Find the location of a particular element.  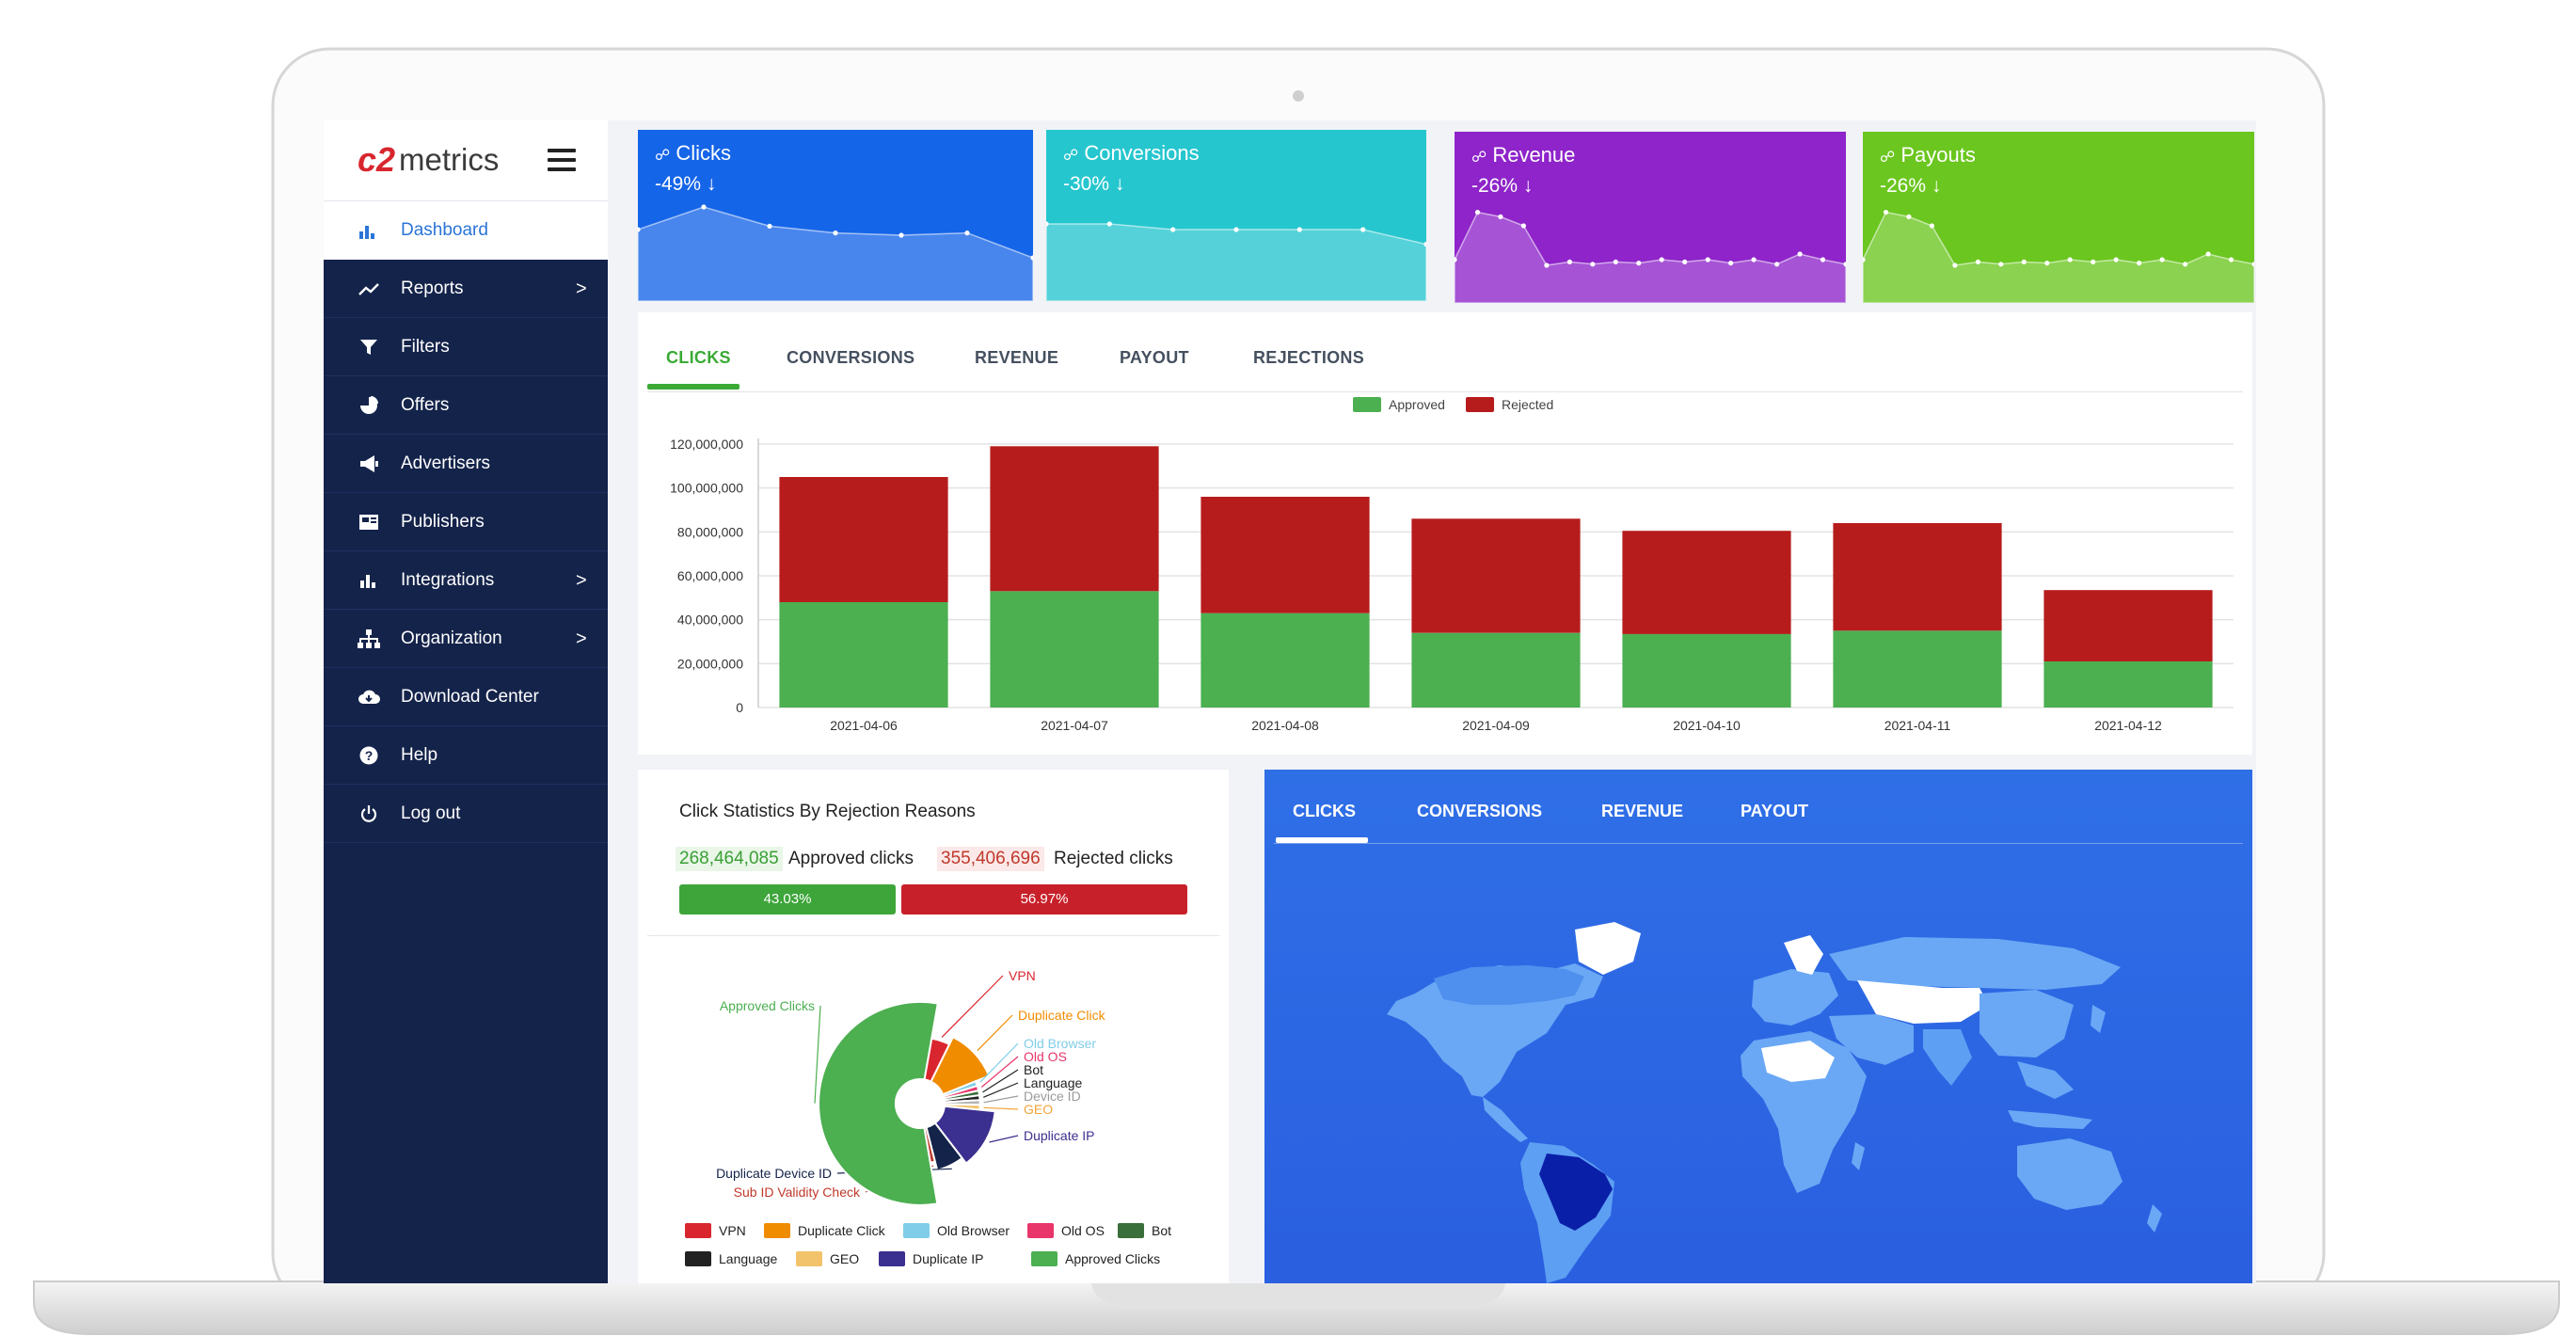

y-tick-label: 100,000,000 is located at coordinates (706, 488).